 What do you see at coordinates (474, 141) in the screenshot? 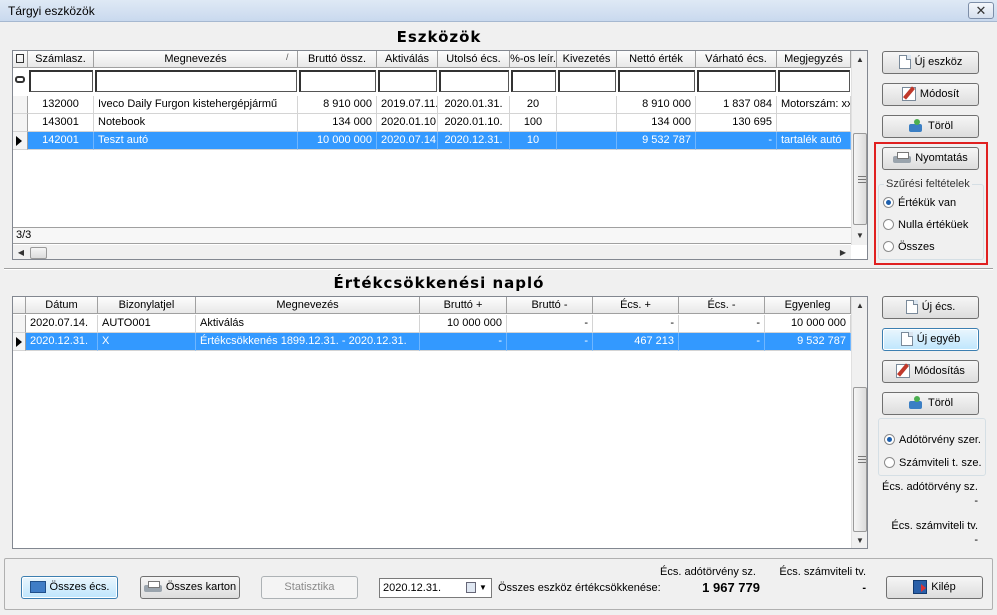
I see `assets-table-cell: 2020.12.31.` at bounding box center [474, 141].